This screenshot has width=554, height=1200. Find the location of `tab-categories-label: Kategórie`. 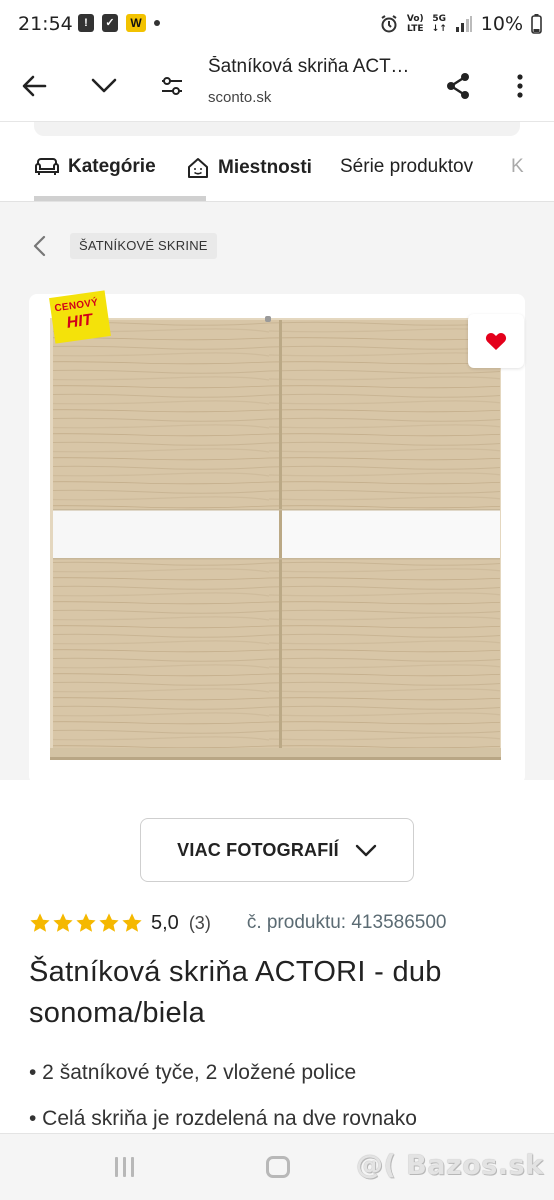

tab-categories-label: Kategórie is located at coordinates (112, 166).